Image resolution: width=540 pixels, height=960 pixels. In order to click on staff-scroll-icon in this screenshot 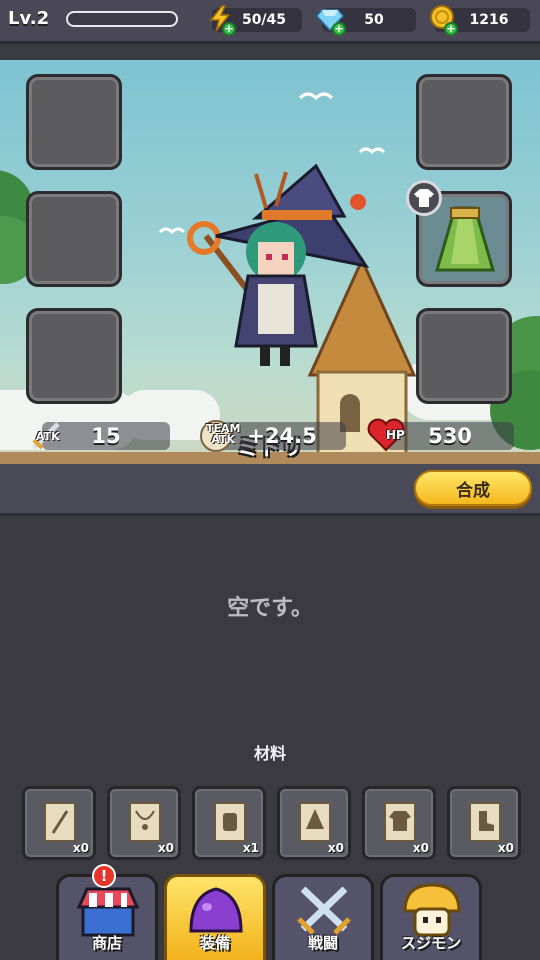, I will do `click(60, 822)`.